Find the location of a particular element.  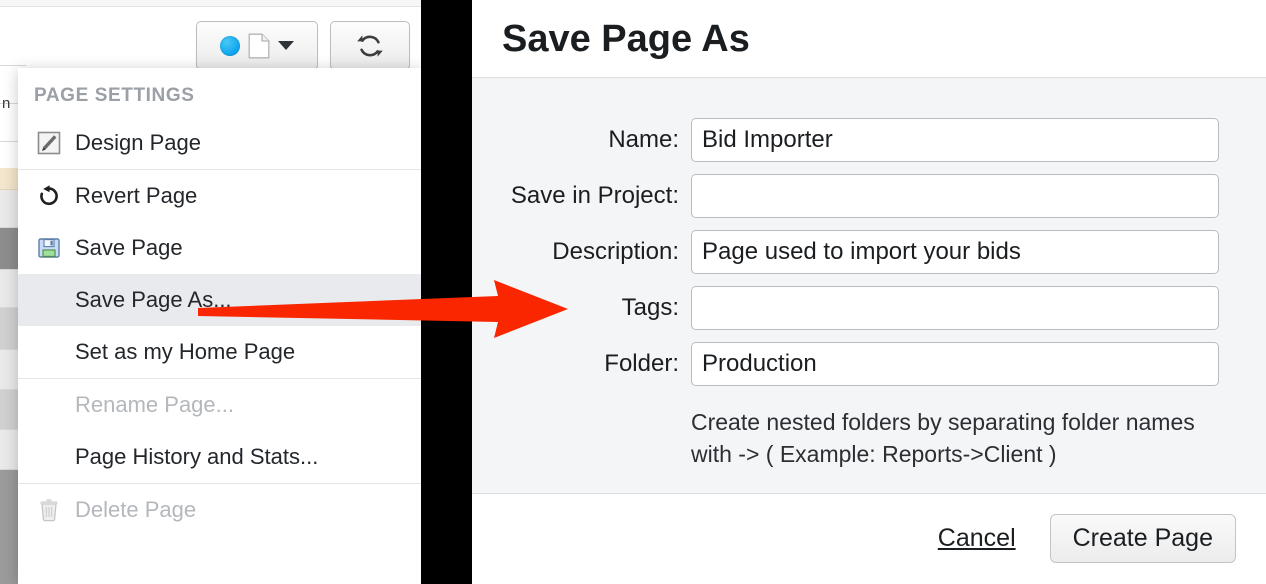

save-in-project-label: Save in Project: is located at coordinates (594, 195).